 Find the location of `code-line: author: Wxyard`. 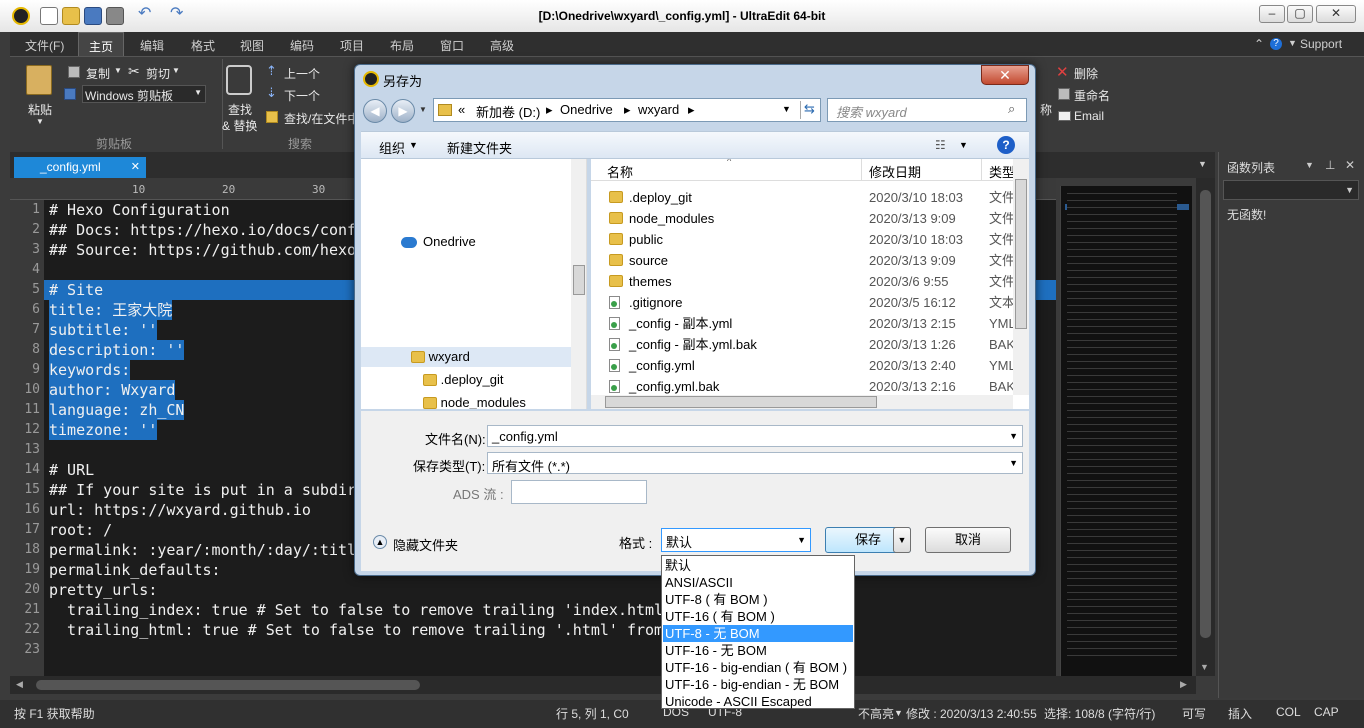

code-line: author: Wxyard is located at coordinates (112, 390).